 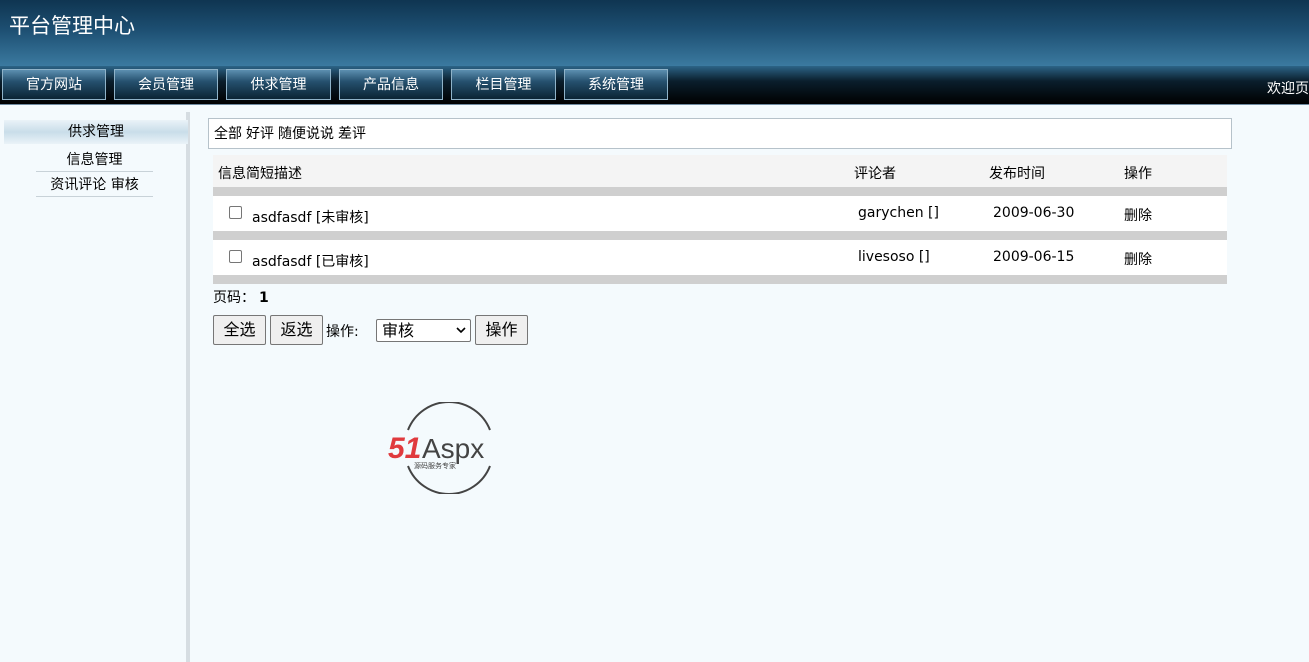 I want to click on row-author: livesoso [], so click(x=894, y=257).